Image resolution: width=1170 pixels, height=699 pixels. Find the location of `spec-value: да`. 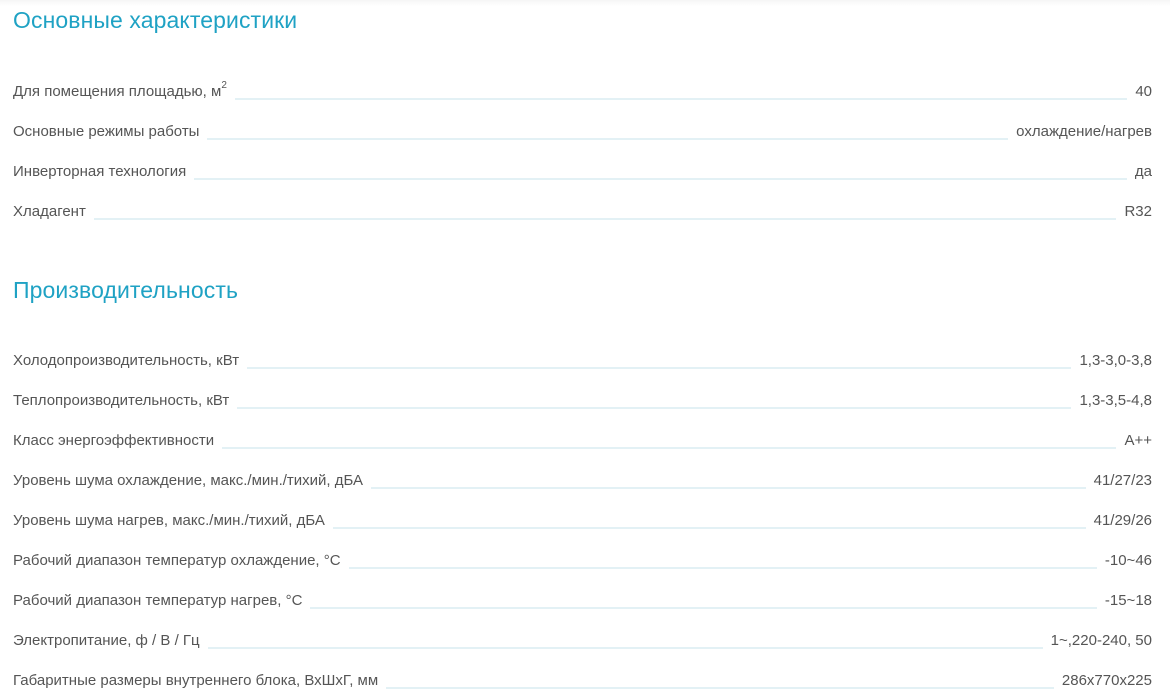

spec-value: да is located at coordinates (1143, 171).